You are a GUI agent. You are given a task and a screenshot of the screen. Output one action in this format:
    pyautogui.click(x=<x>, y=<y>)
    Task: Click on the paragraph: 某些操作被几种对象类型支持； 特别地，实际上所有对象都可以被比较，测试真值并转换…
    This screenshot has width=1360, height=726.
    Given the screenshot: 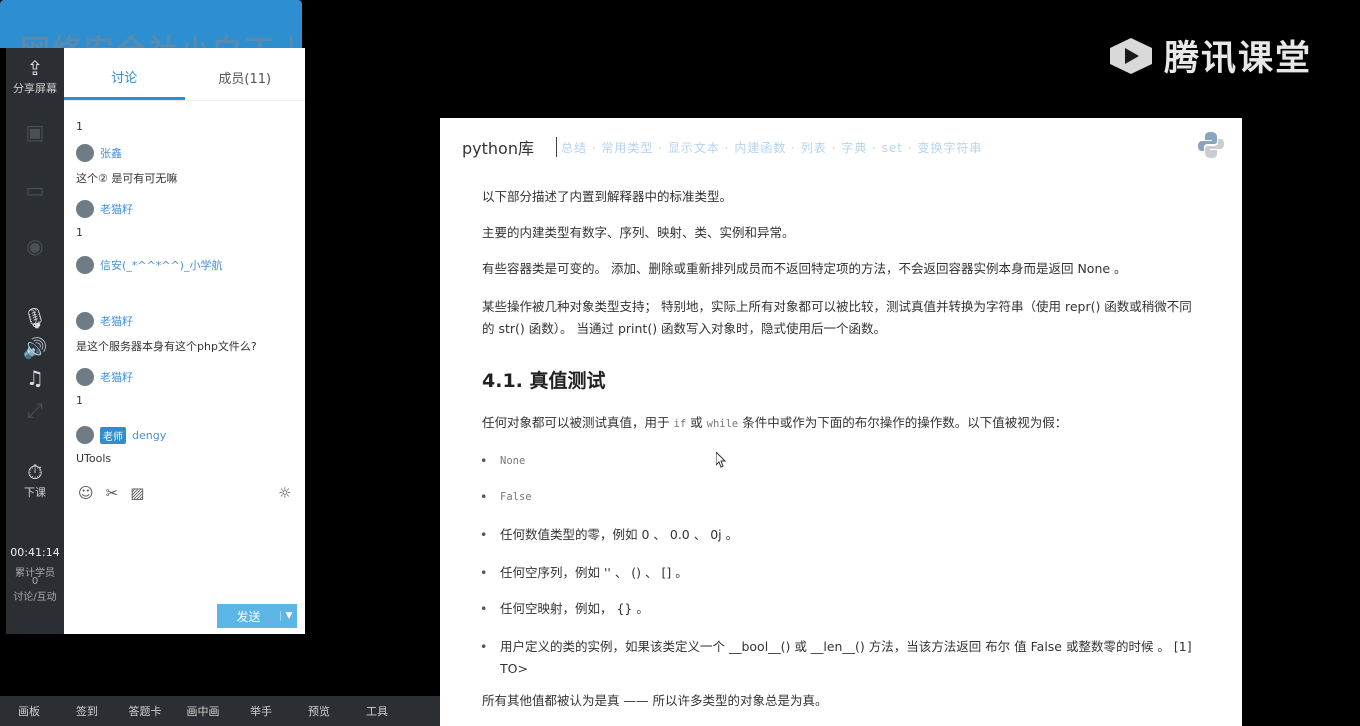 What is the action you would take?
    pyautogui.click(x=837, y=317)
    